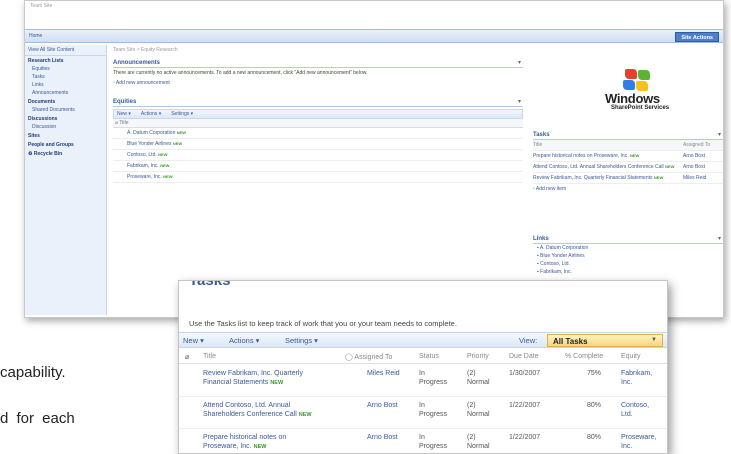 The image size is (731, 454). What do you see at coordinates (210, 284) in the screenshot?
I see `page-title: Tasks` at bounding box center [210, 284].